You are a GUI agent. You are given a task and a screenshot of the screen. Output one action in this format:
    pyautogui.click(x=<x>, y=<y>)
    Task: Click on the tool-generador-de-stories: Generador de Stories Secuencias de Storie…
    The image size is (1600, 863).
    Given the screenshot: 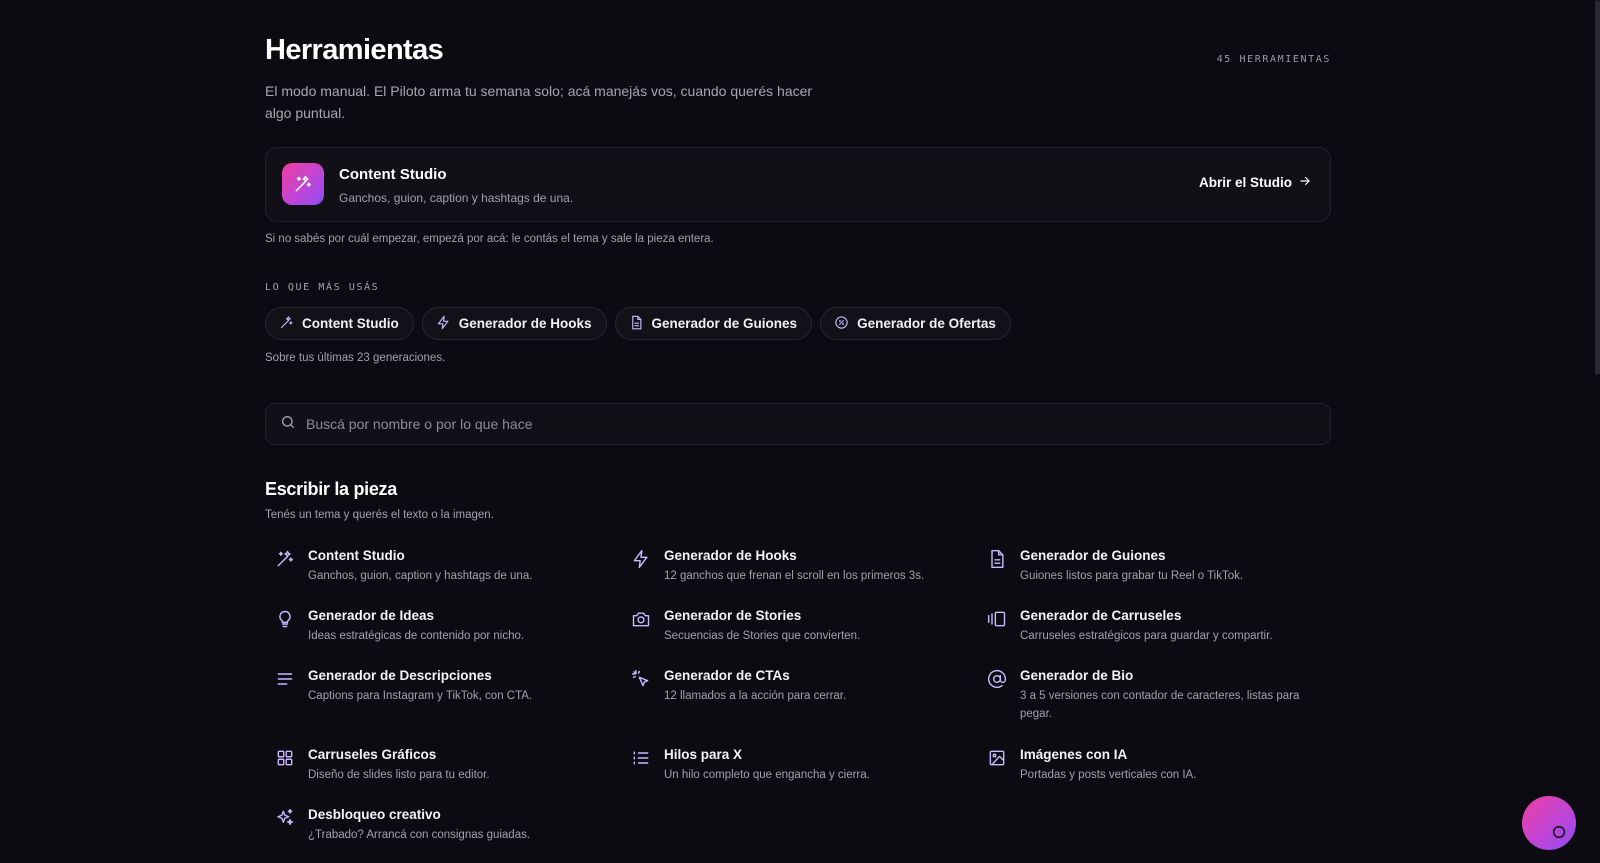 What is the action you would take?
    pyautogui.click(x=809, y=635)
    